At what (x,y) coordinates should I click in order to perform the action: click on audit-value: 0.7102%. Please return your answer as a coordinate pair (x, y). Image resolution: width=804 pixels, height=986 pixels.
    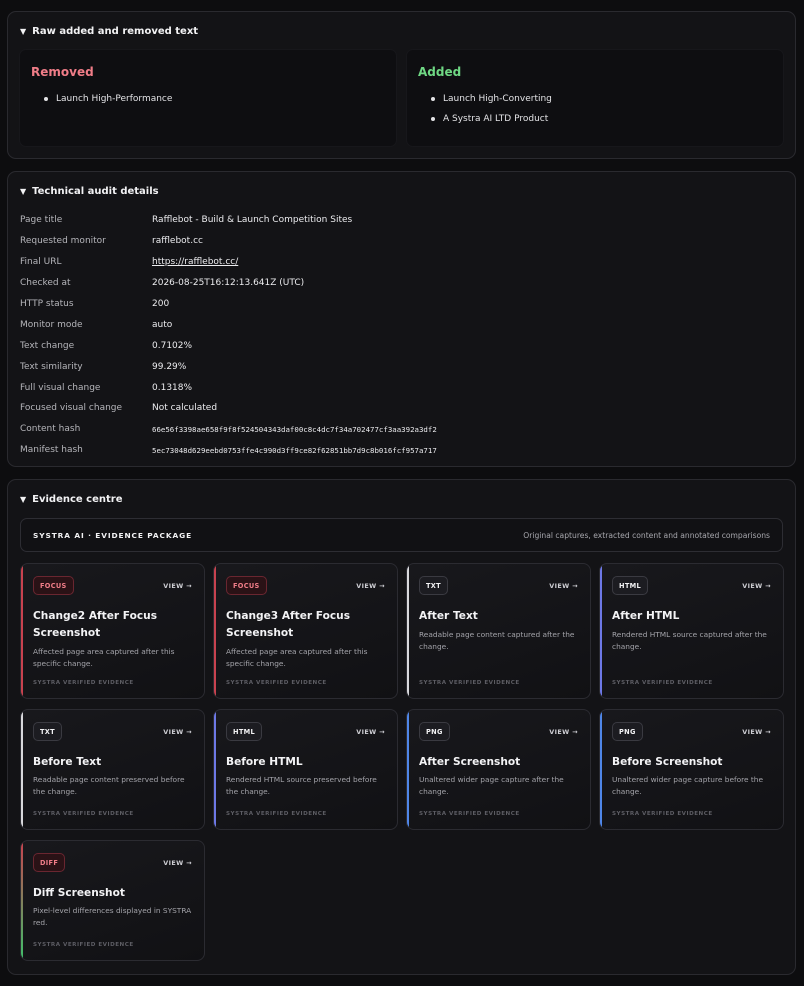
    Looking at the image, I should click on (172, 345).